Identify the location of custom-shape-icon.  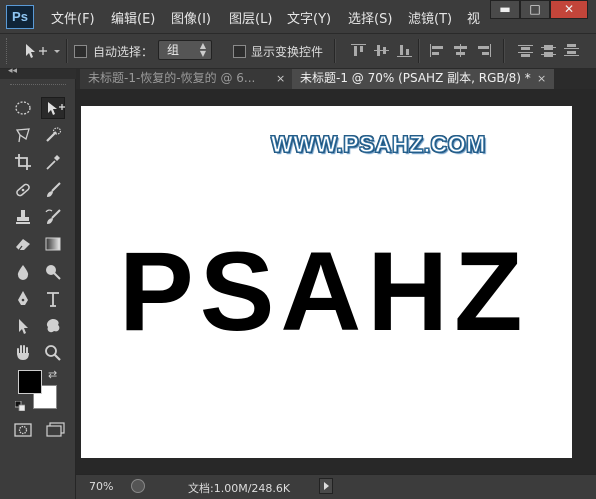
(53, 326).